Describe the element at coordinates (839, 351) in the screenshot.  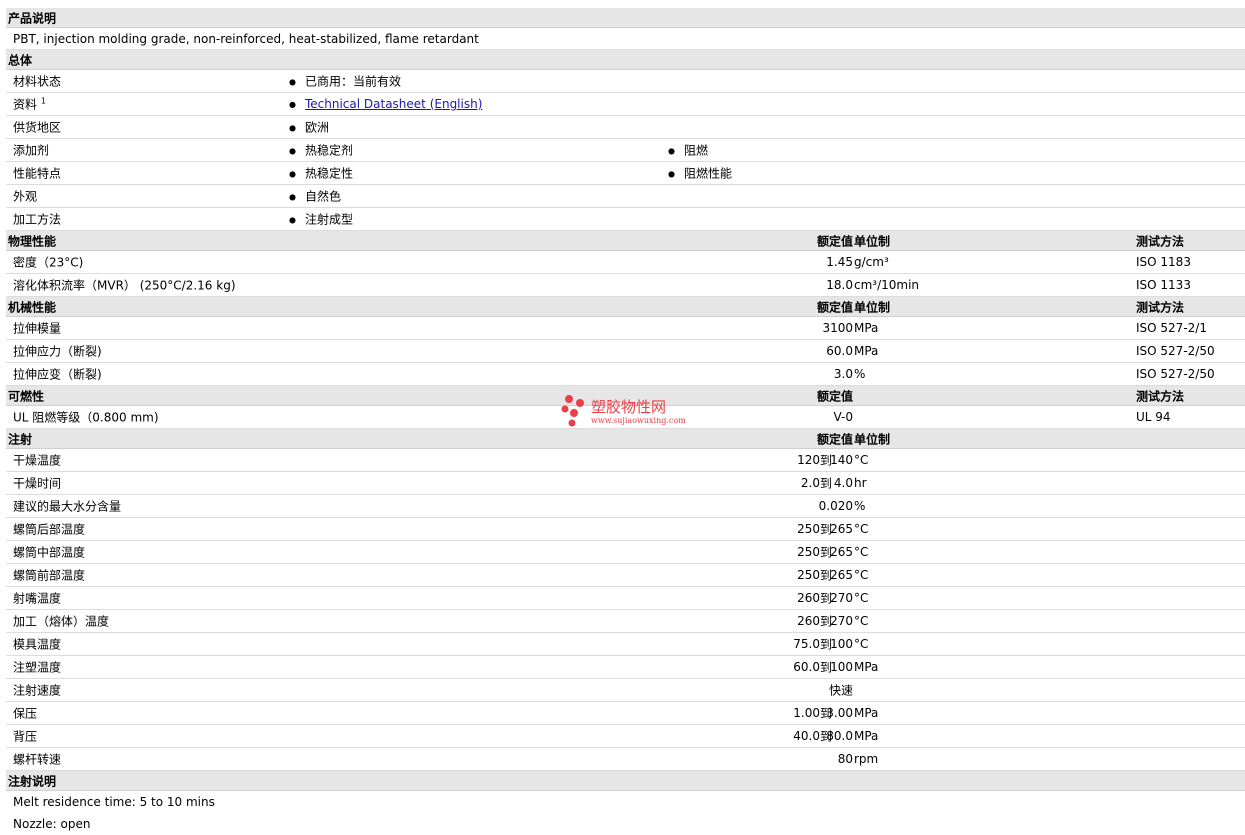
I see `row-value: 60.0` at that location.